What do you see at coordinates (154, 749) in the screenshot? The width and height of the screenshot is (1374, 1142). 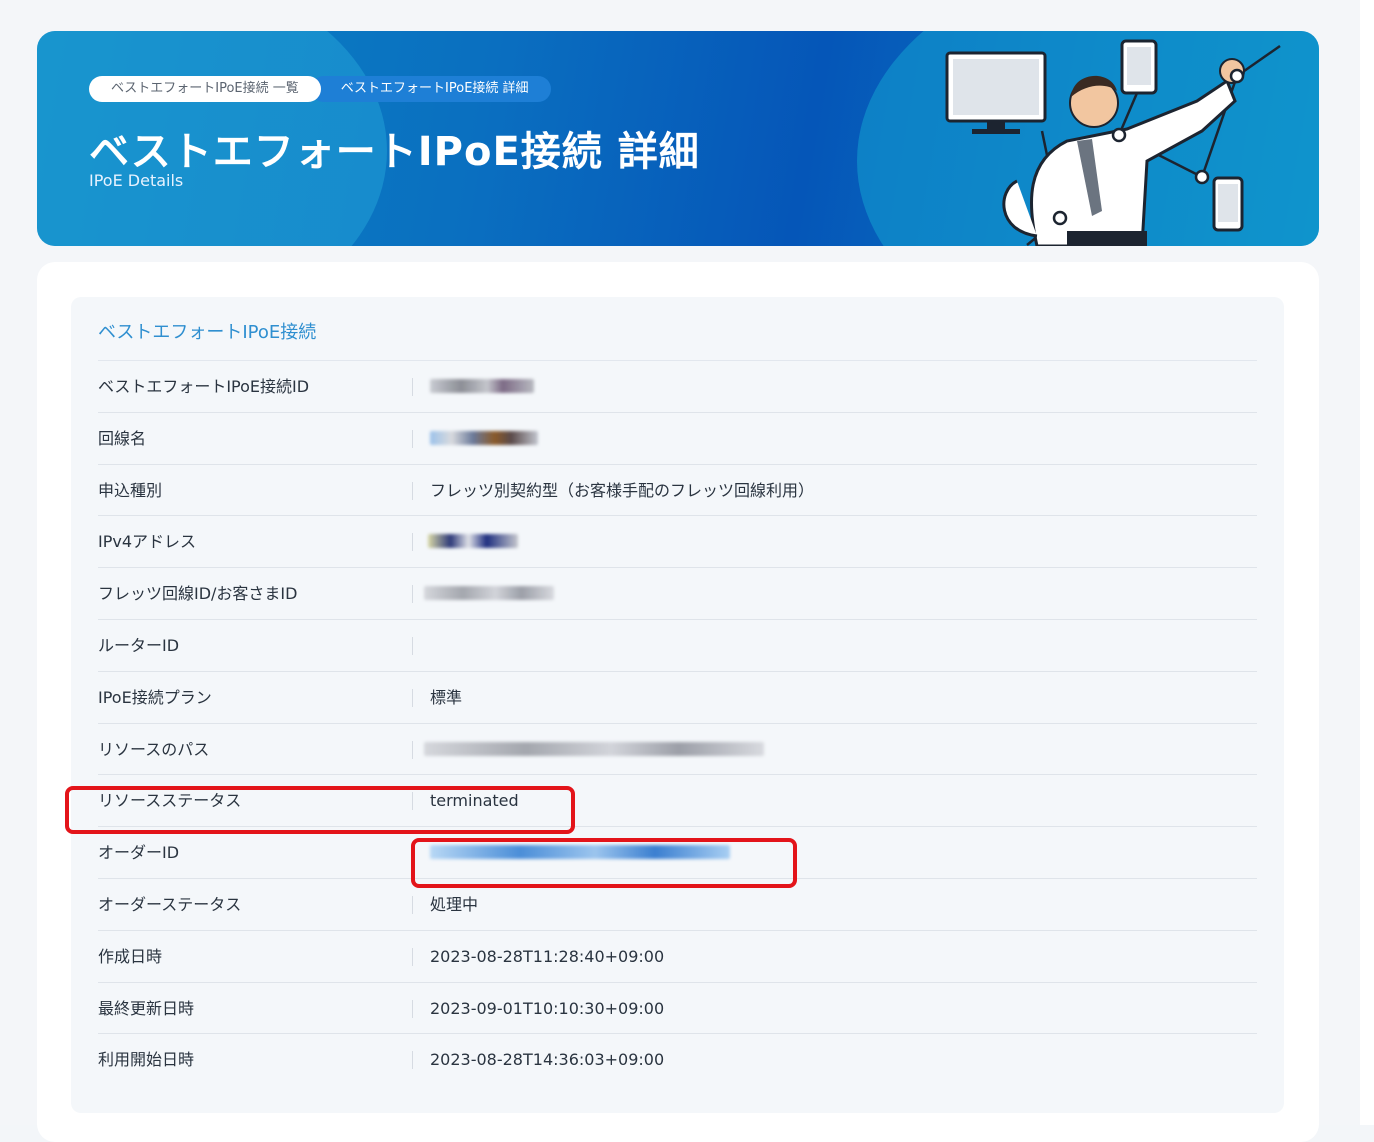 I see `row-label: リソースのパス` at bounding box center [154, 749].